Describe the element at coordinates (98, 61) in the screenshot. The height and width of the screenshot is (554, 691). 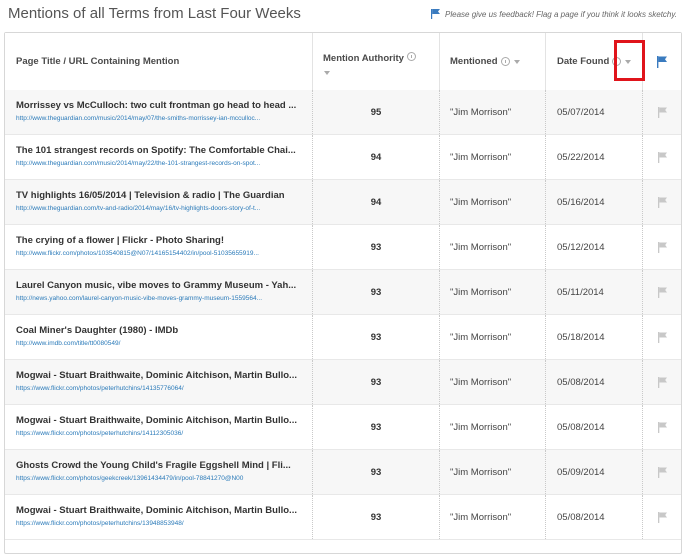
I see `header-page-label: Page Title / URL Containing Mention` at that location.